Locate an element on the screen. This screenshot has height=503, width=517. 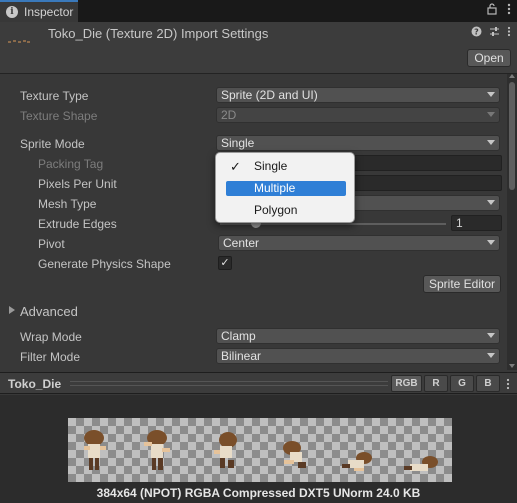
packing-tag-label: Packing Tag is located at coordinates (71, 164).